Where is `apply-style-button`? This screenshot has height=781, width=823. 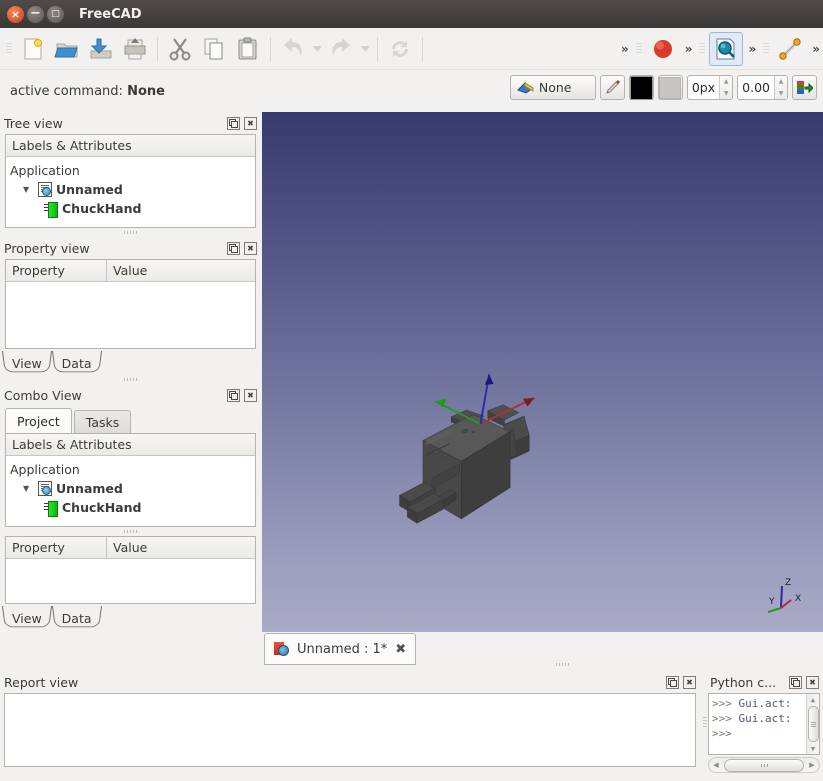
apply-style-button is located at coordinates (804, 87).